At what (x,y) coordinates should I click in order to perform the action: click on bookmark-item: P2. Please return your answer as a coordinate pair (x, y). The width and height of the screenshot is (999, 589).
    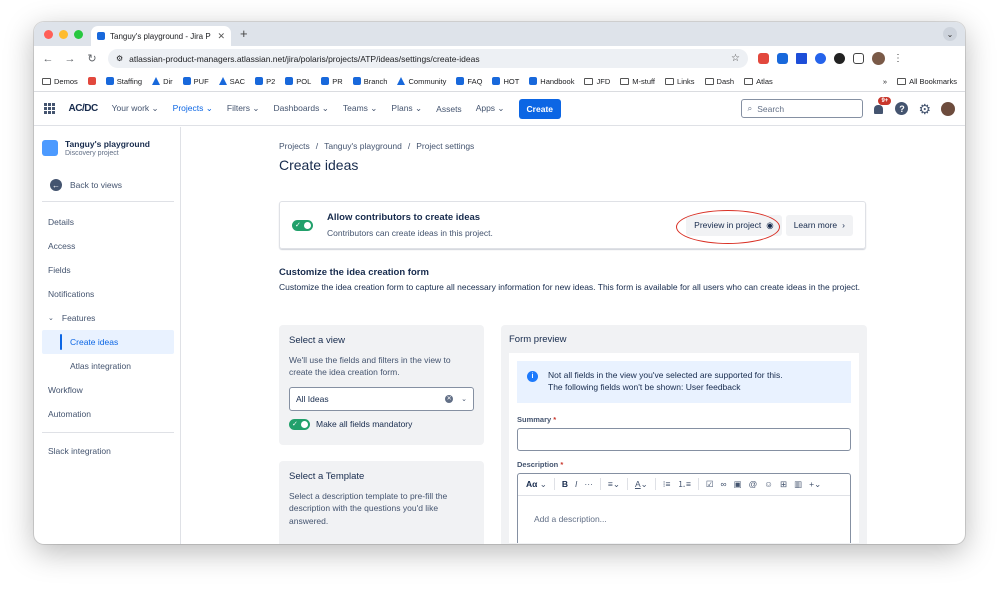
    Looking at the image, I should click on (265, 81).